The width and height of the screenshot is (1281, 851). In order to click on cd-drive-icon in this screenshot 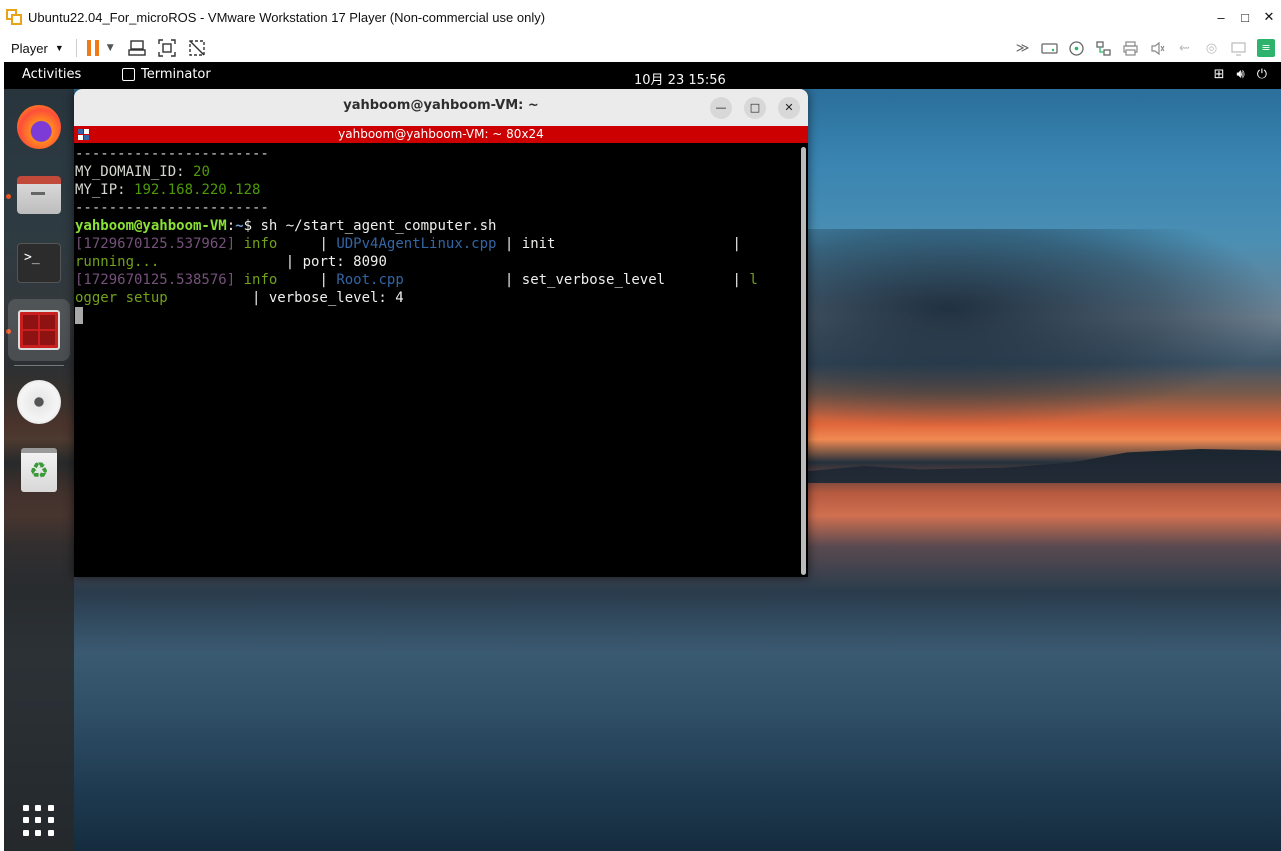, I will do `click(1076, 48)`.